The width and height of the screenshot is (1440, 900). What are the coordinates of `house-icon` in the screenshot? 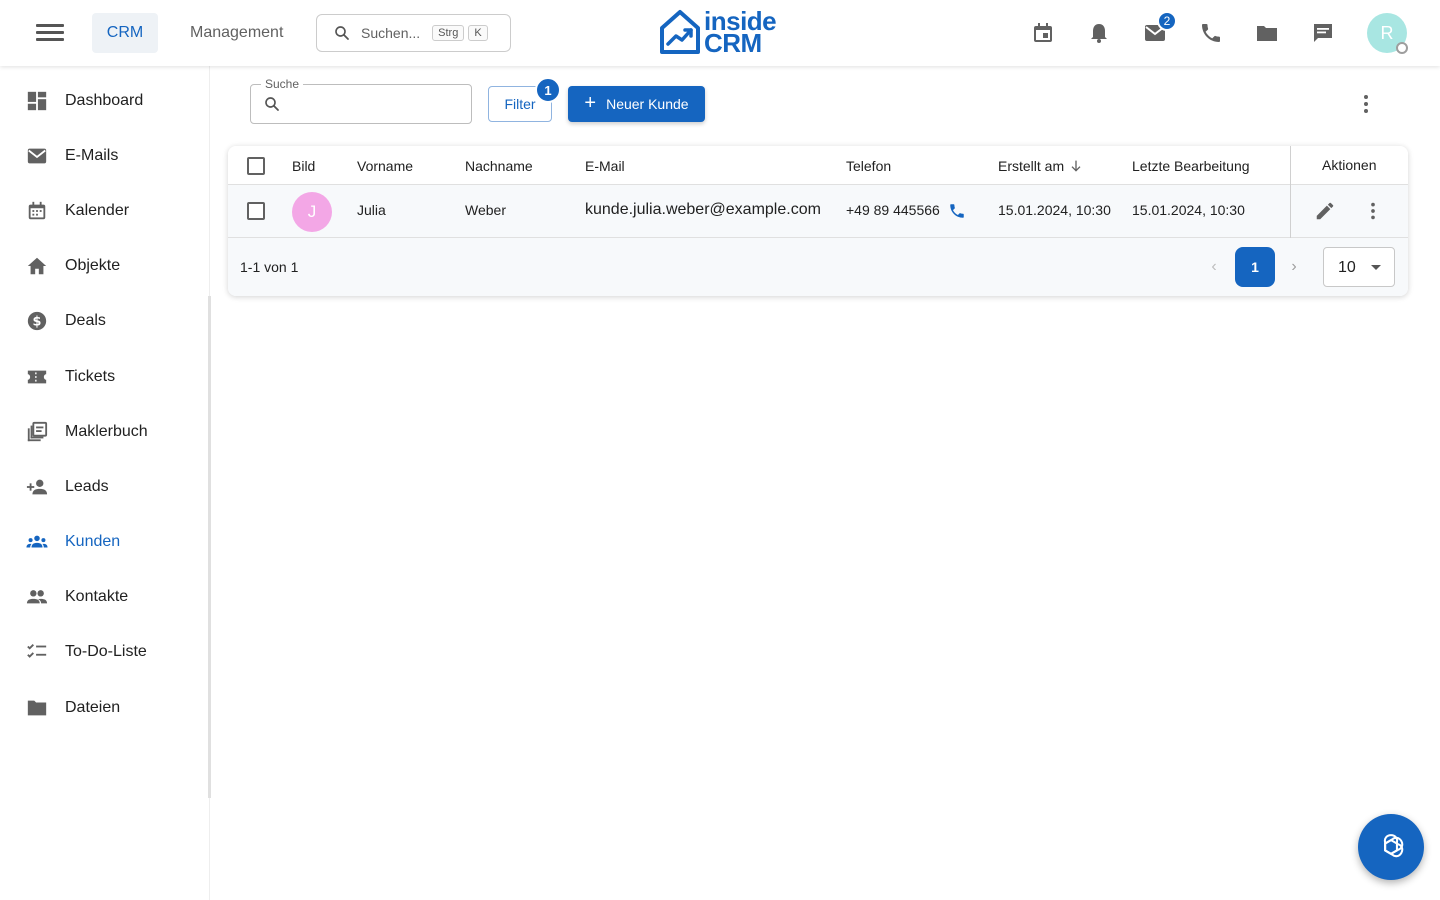 It's located at (37, 266).